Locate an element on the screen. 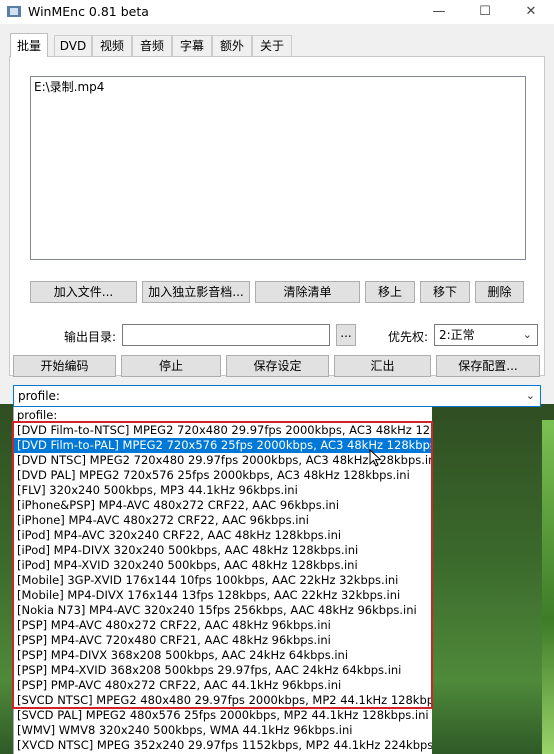 This screenshot has width=554, height=754. app-icon is located at coordinates (14, 11).